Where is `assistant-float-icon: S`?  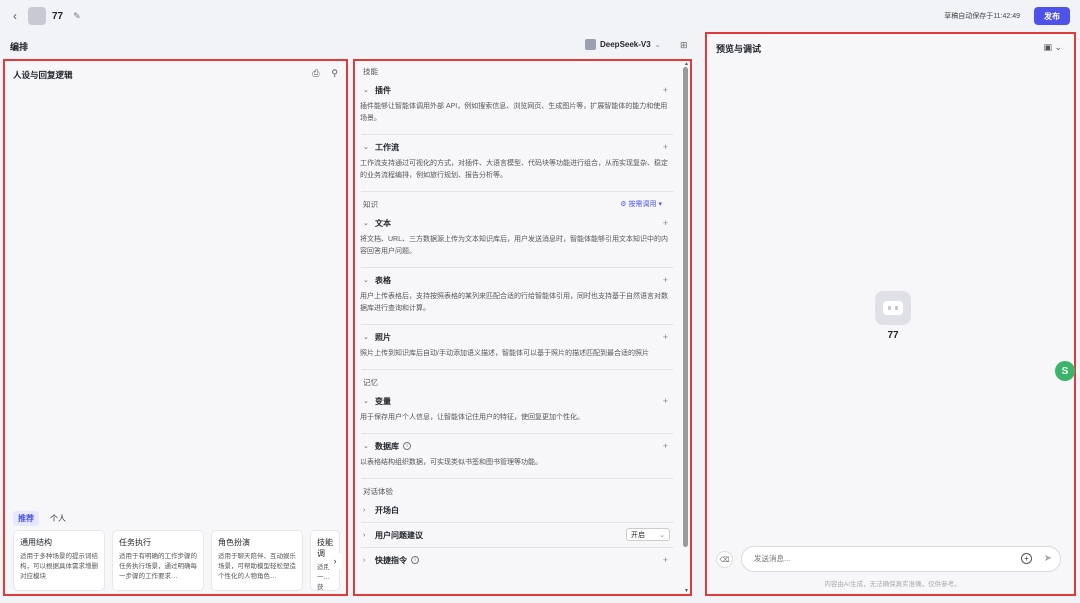
assistant-float-icon: S is located at coordinates (1065, 371).